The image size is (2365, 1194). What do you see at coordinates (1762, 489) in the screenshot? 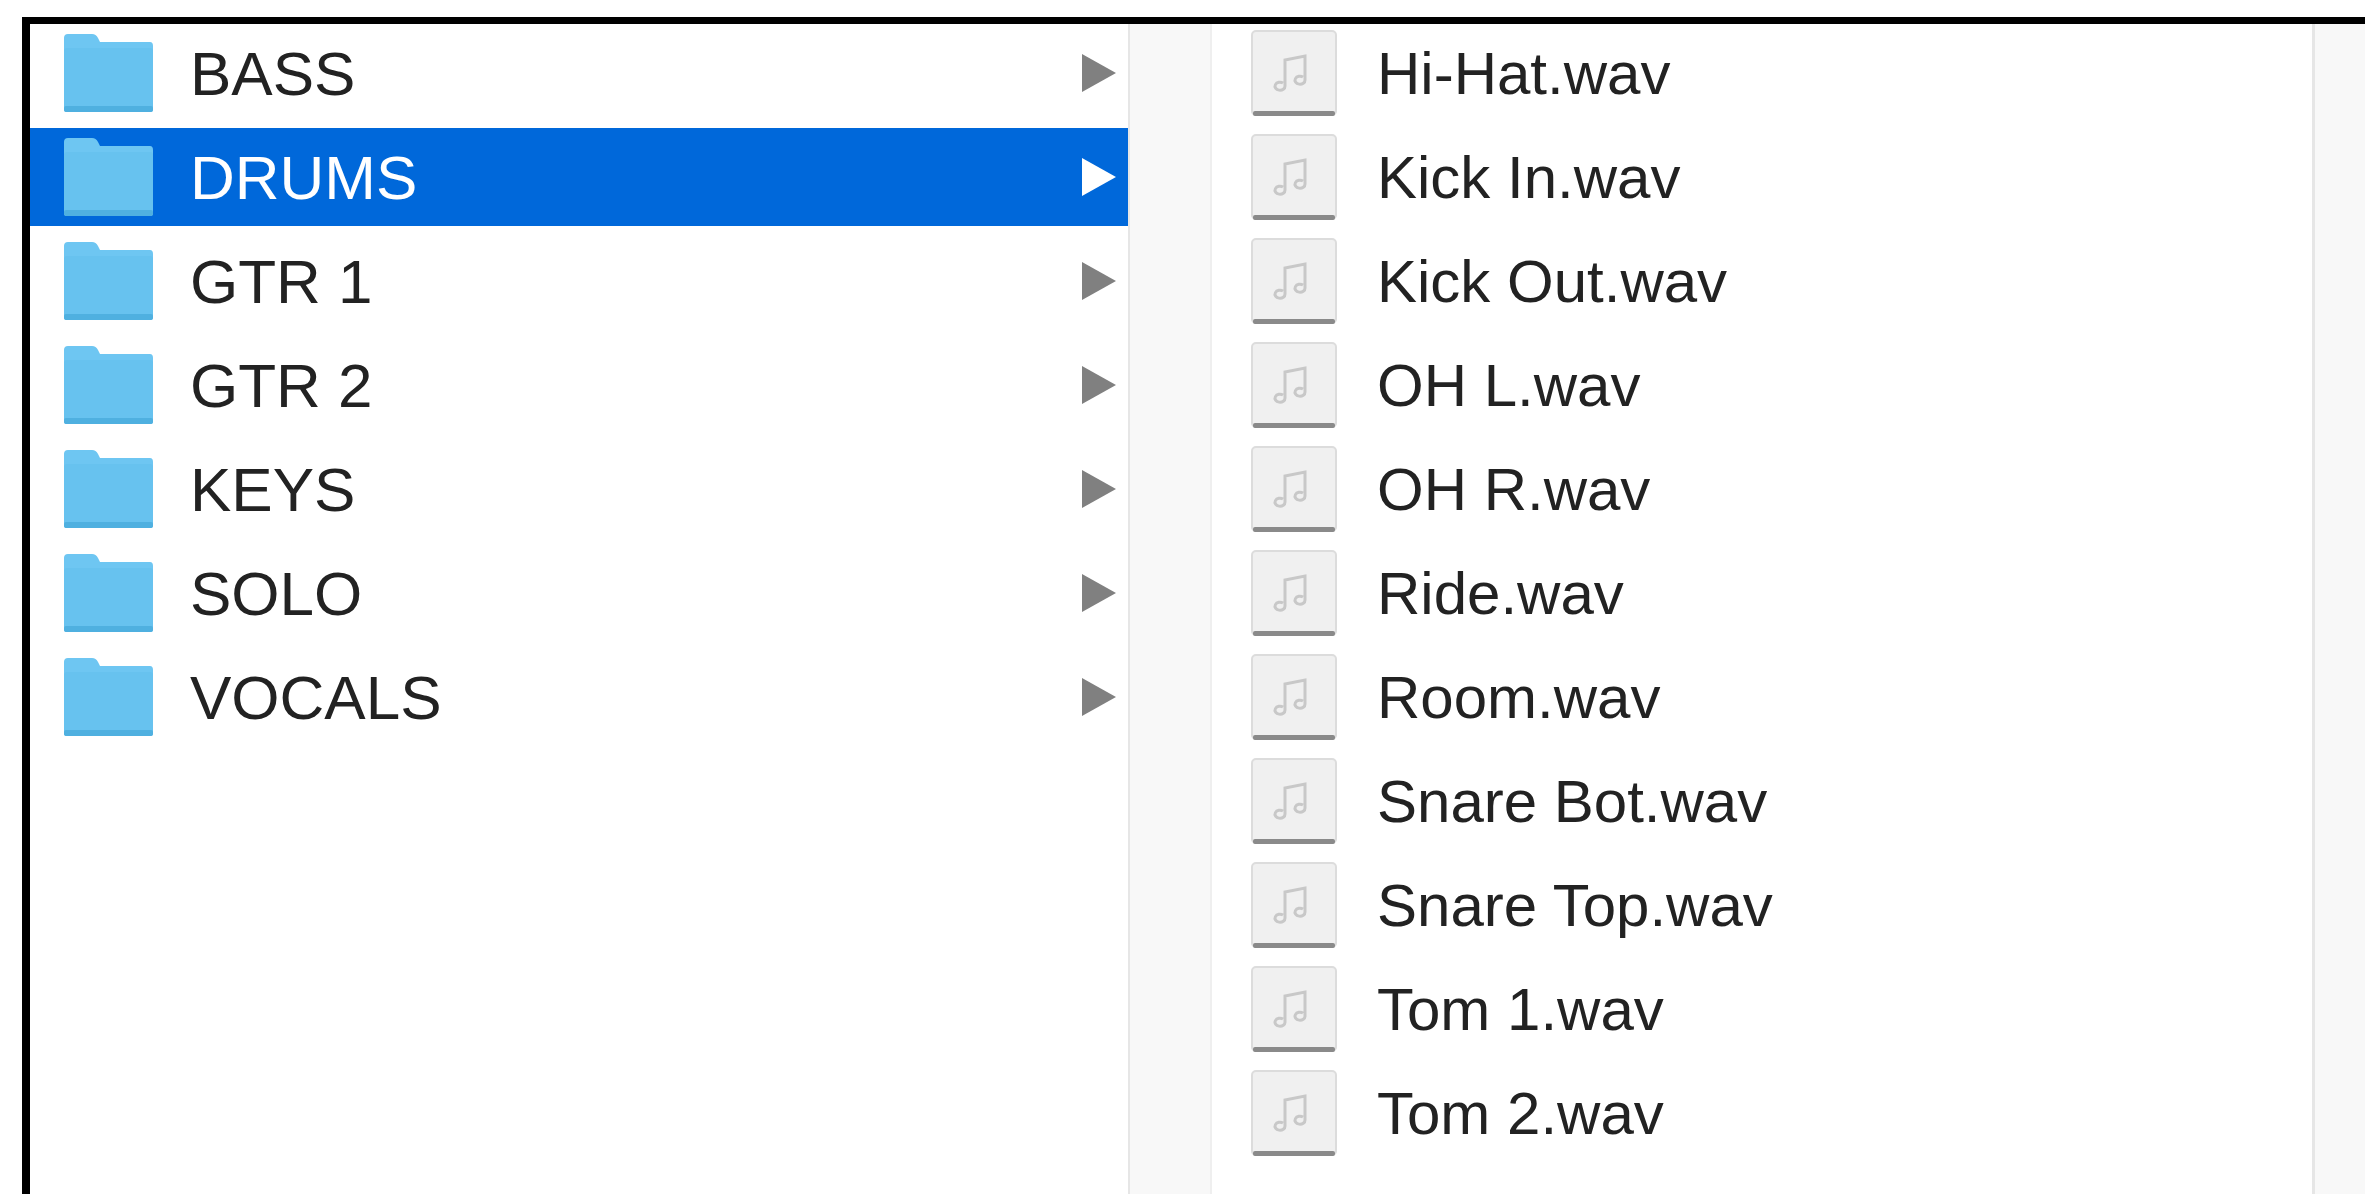
I see `file-item: OH R.wav` at bounding box center [1762, 489].